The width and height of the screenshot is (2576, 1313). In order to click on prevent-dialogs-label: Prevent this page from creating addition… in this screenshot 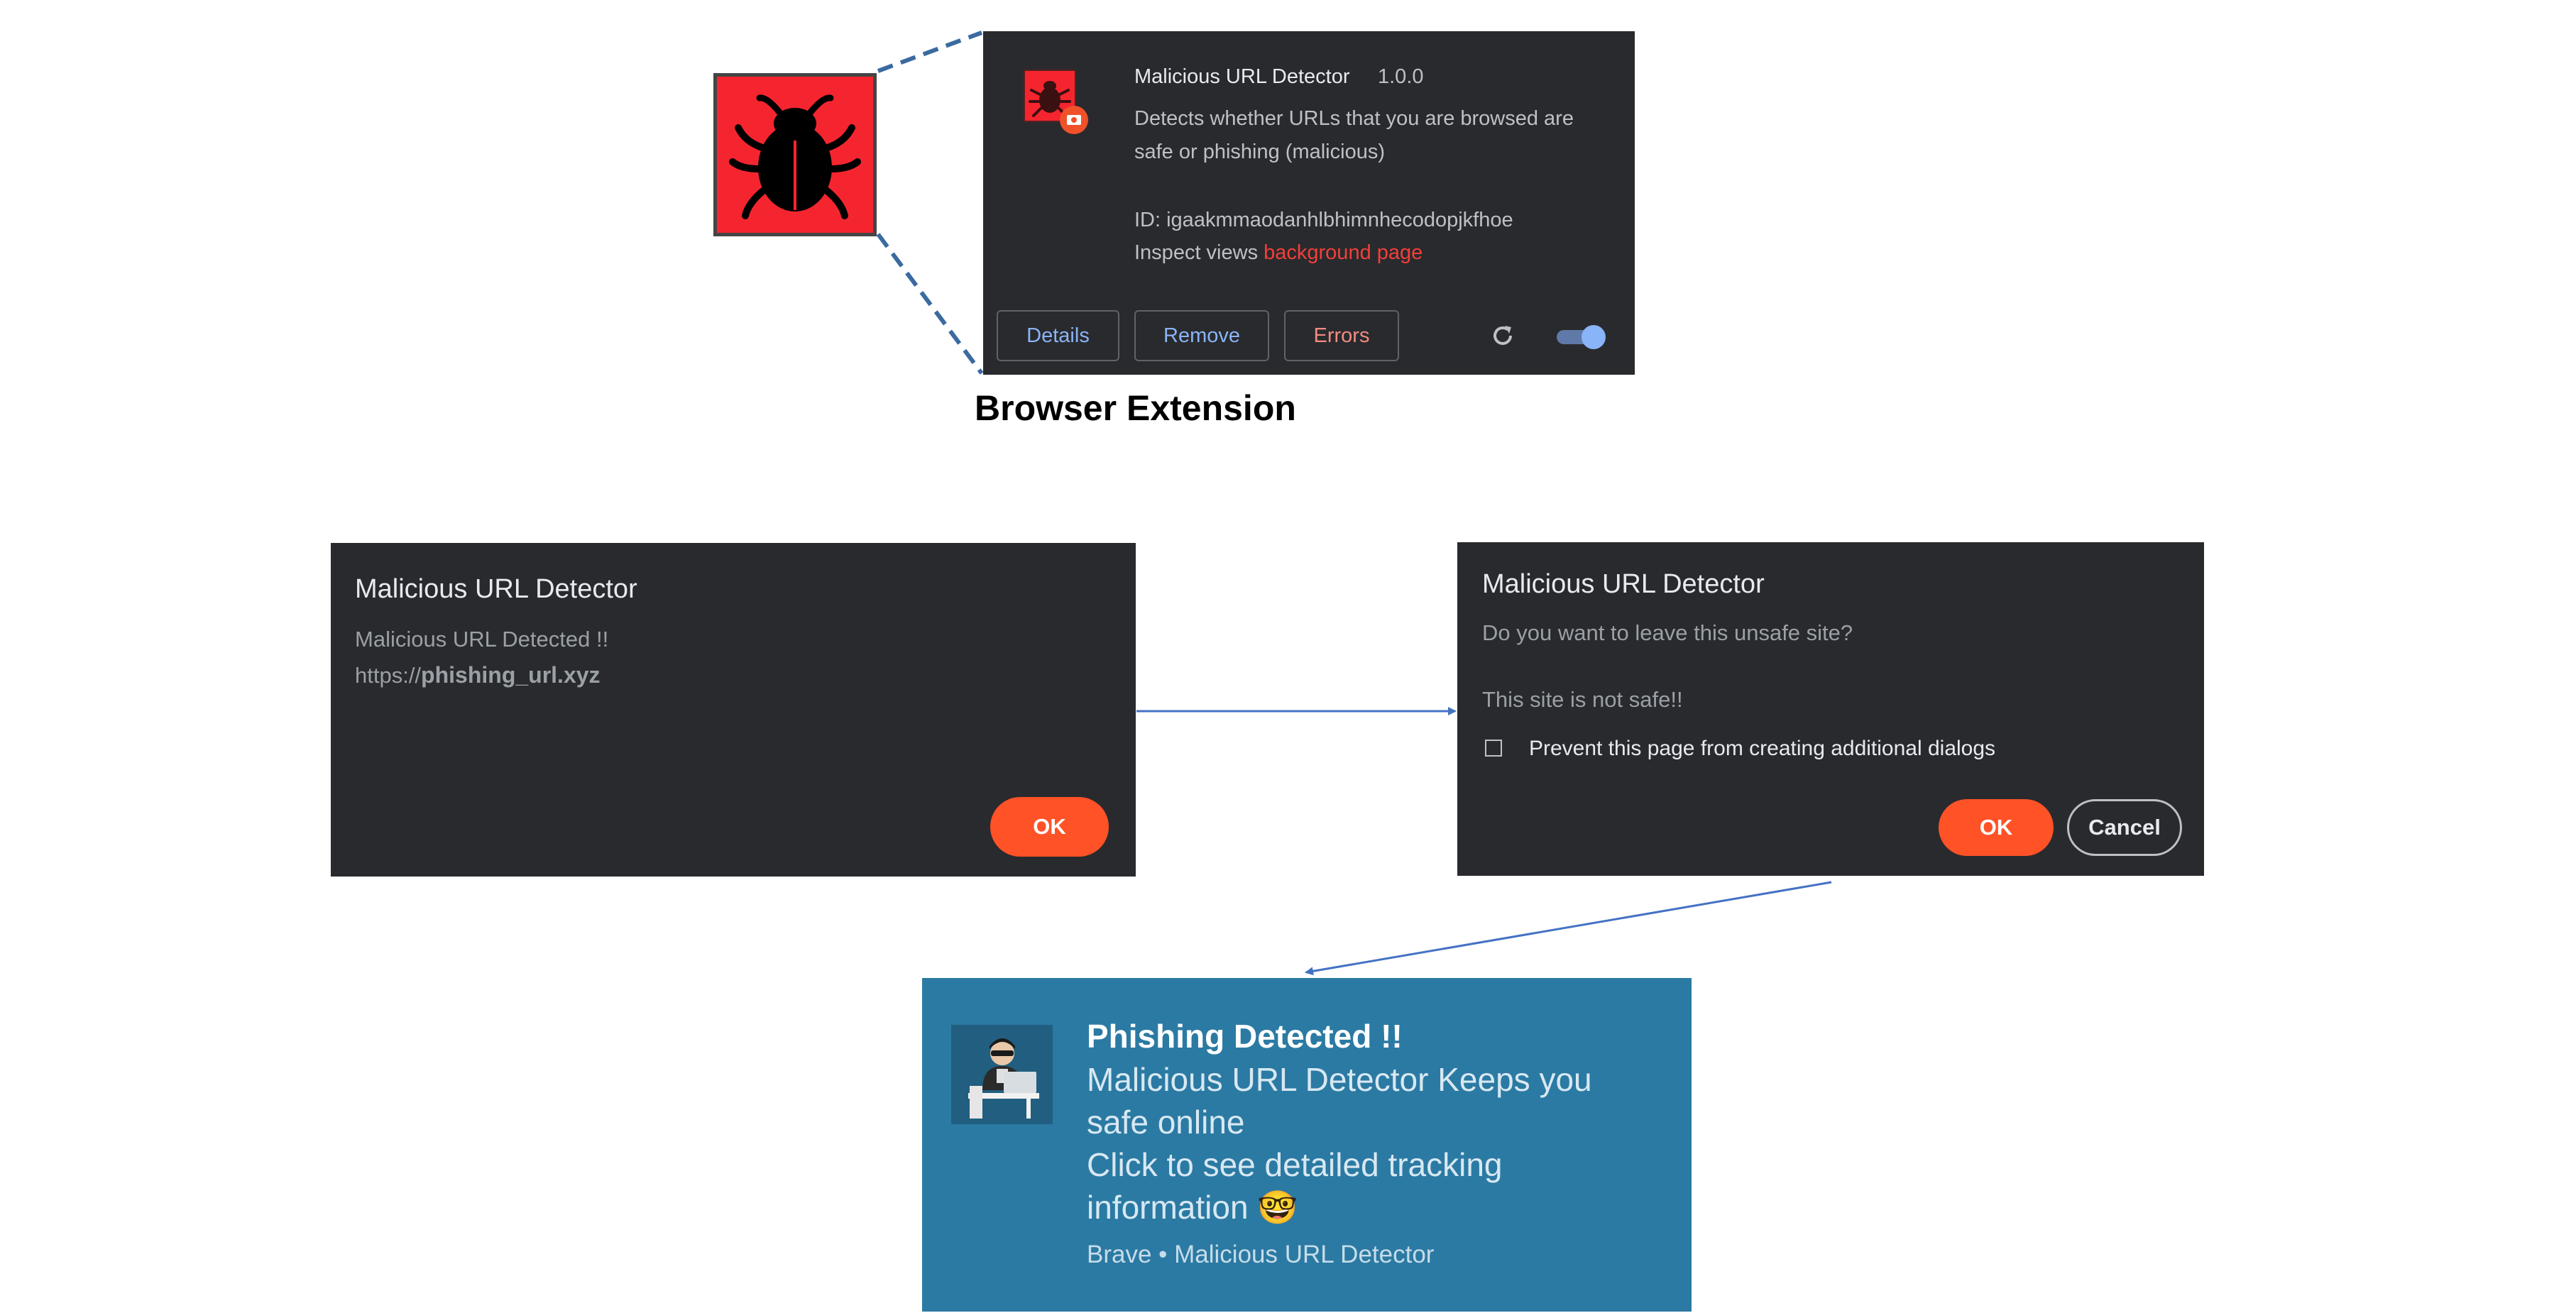, I will do `click(1762, 749)`.